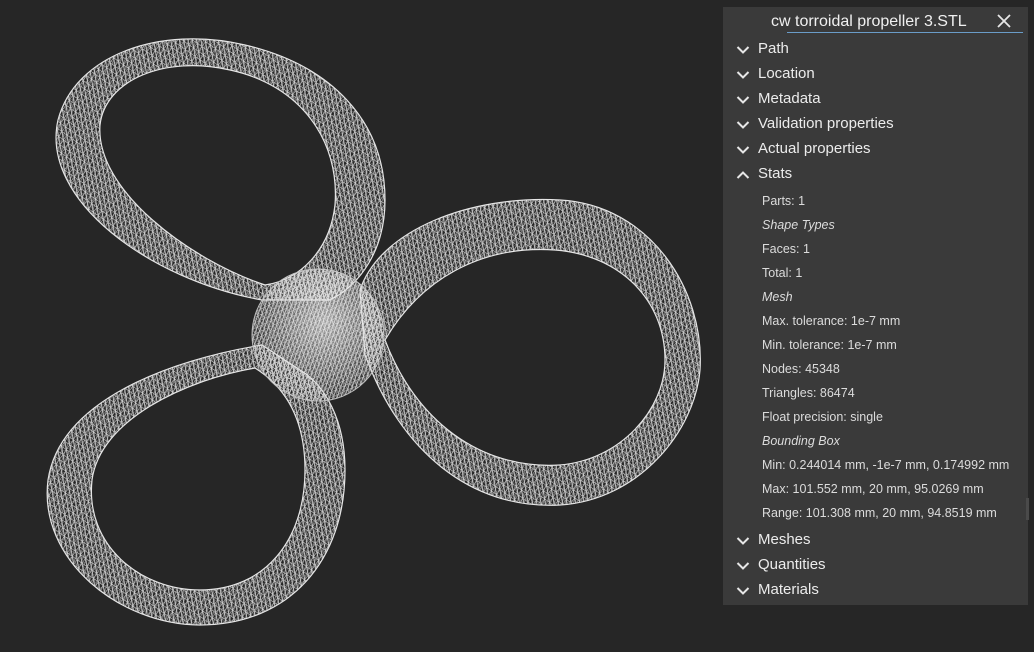 The image size is (1034, 652). Describe the element at coordinates (220, 169) in the screenshot. I see `blade-upper-left` at that location.